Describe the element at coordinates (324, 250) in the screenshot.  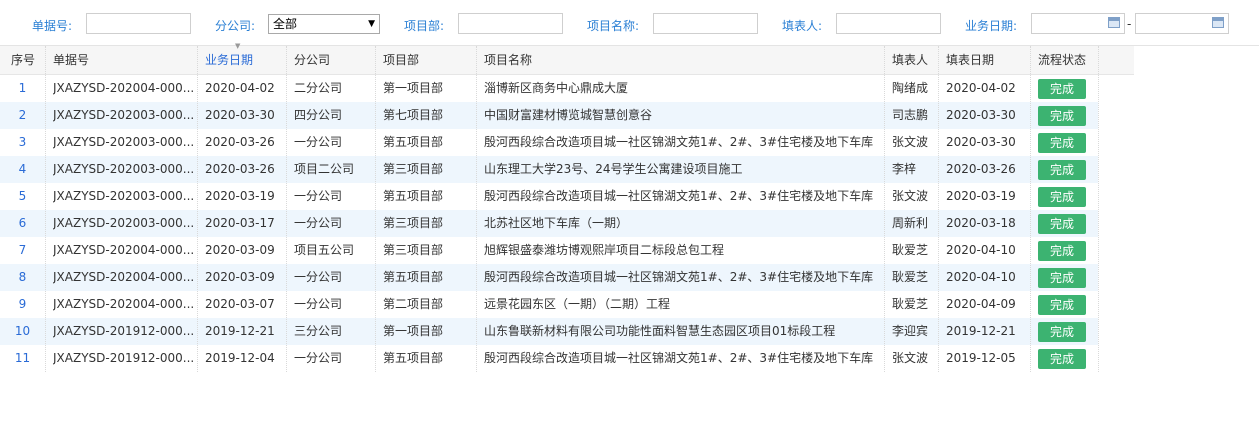
I see `cell-branch: 项目五公司` at that location.